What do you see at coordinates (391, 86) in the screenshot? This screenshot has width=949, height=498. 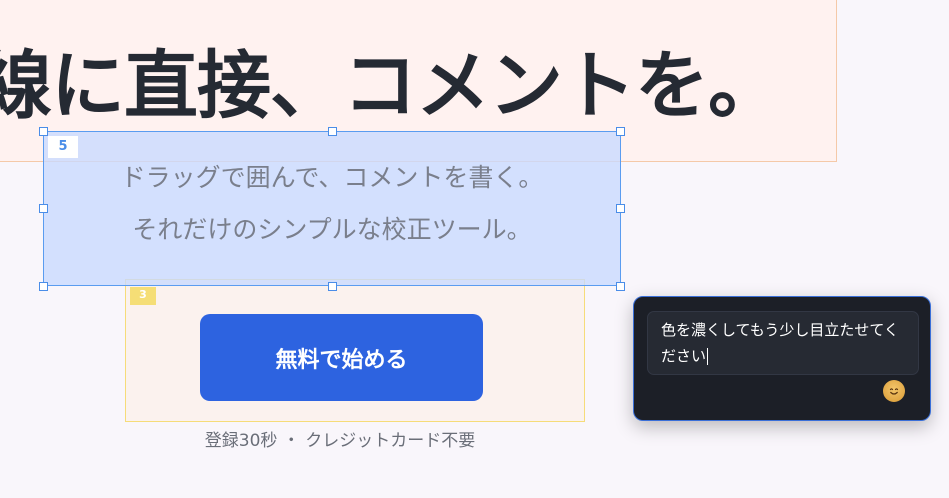 I see `hero-title: 線に直接、コメントを。` at bounding box center [391, 86].